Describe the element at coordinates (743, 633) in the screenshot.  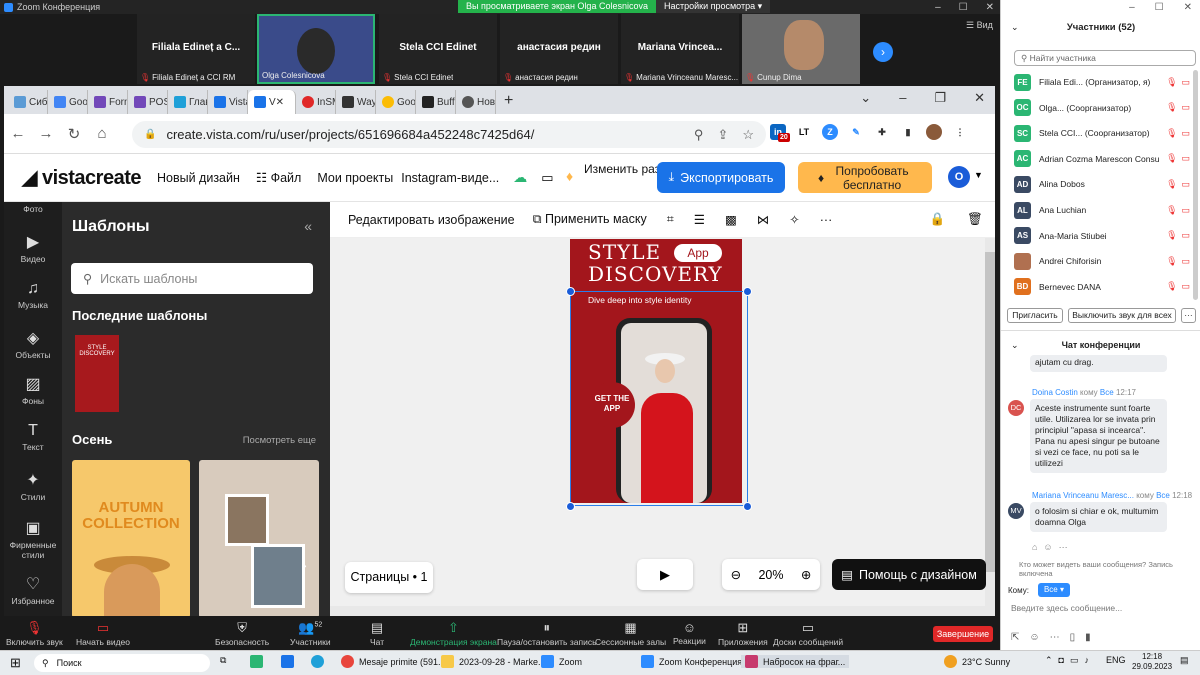
I see `apps-button: ⊞ Приложения` at that location.